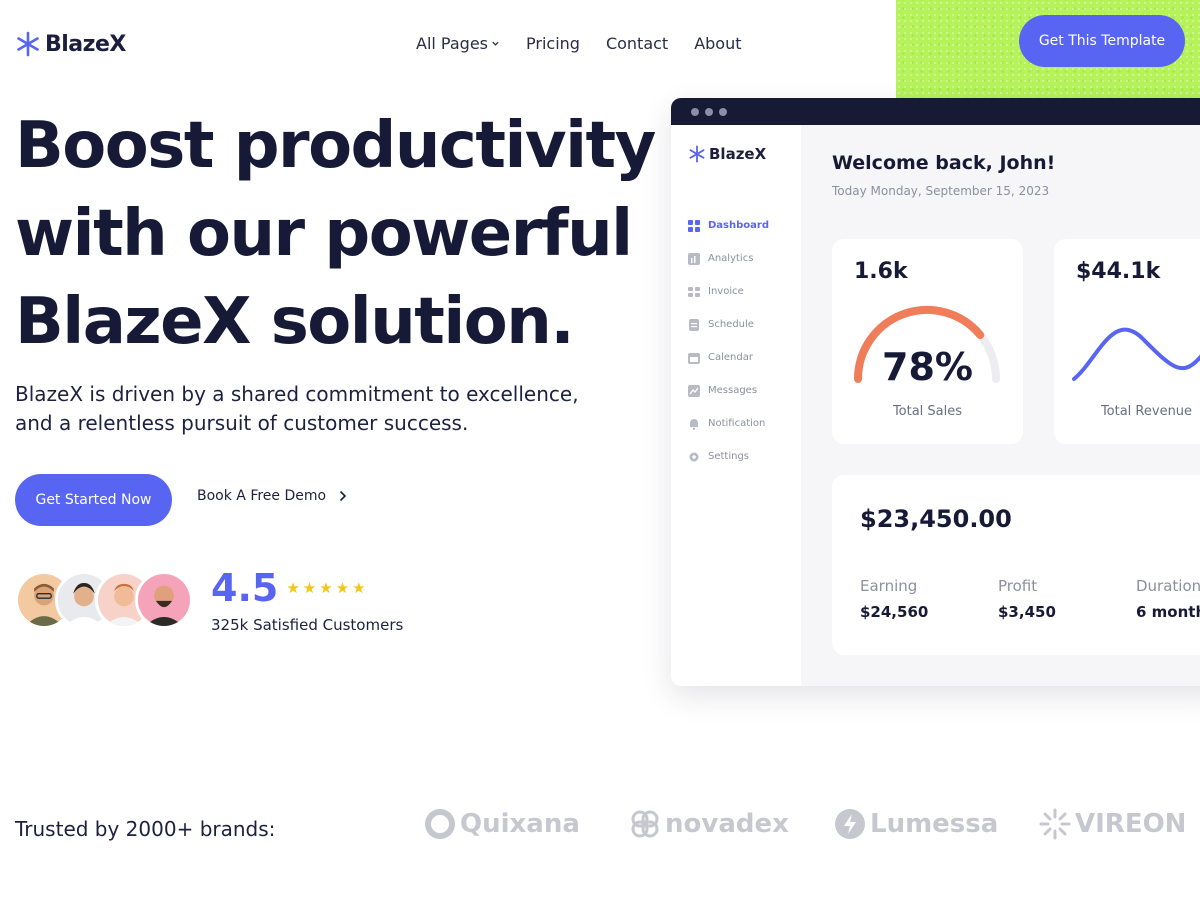 Image resolution: width=1200 pixels, height=900 pixels. What do you see at coordinates (164, 600) in the screenshot?
I see `avatar` at bounding box center [164, 600].